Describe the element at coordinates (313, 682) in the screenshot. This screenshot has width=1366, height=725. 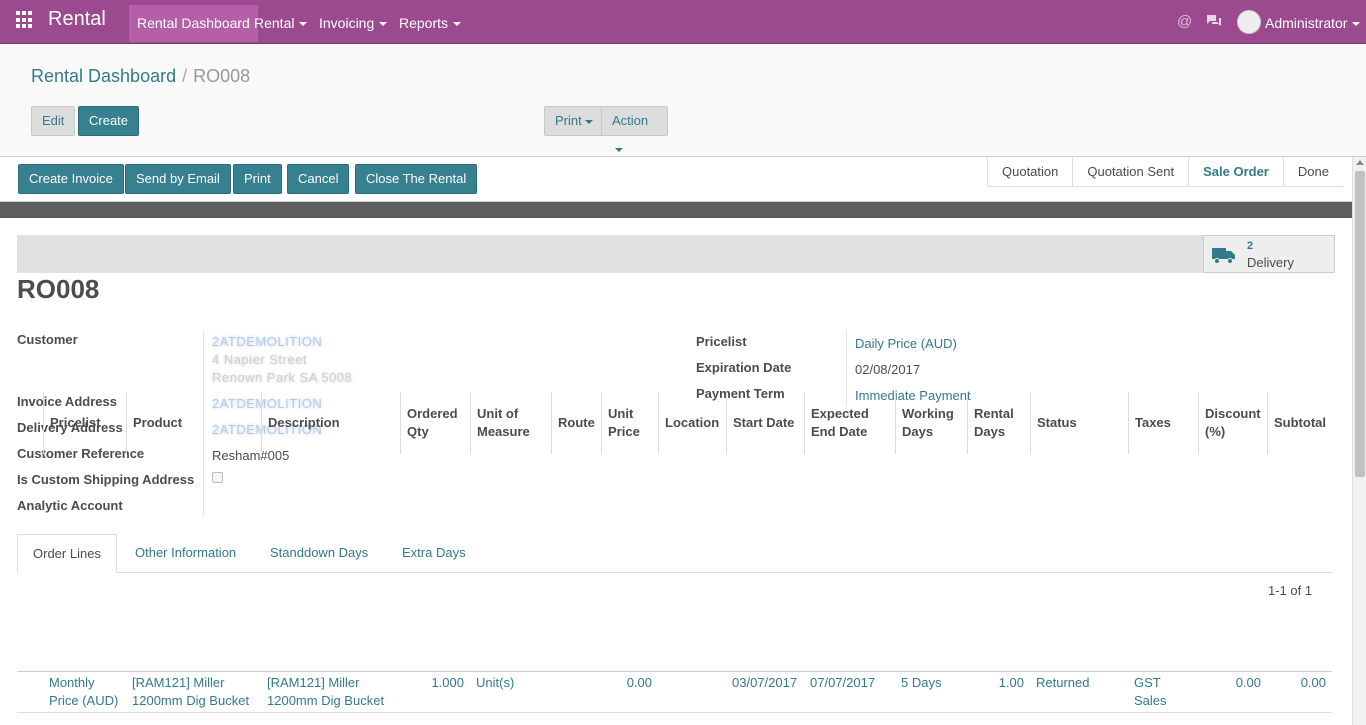
I see `cell-line: [RAM121] Miller` at that location.